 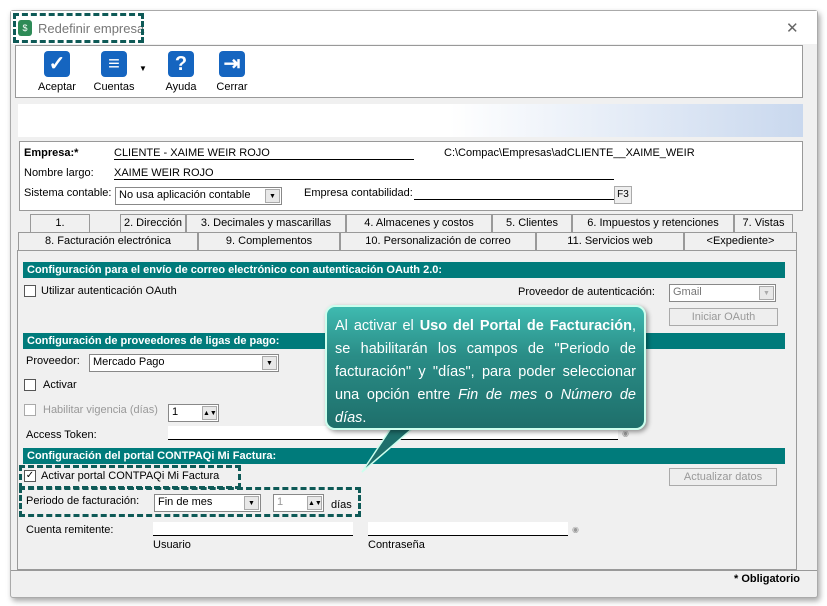 I want to click on dias-value: 1, so click(x=280, y=502).